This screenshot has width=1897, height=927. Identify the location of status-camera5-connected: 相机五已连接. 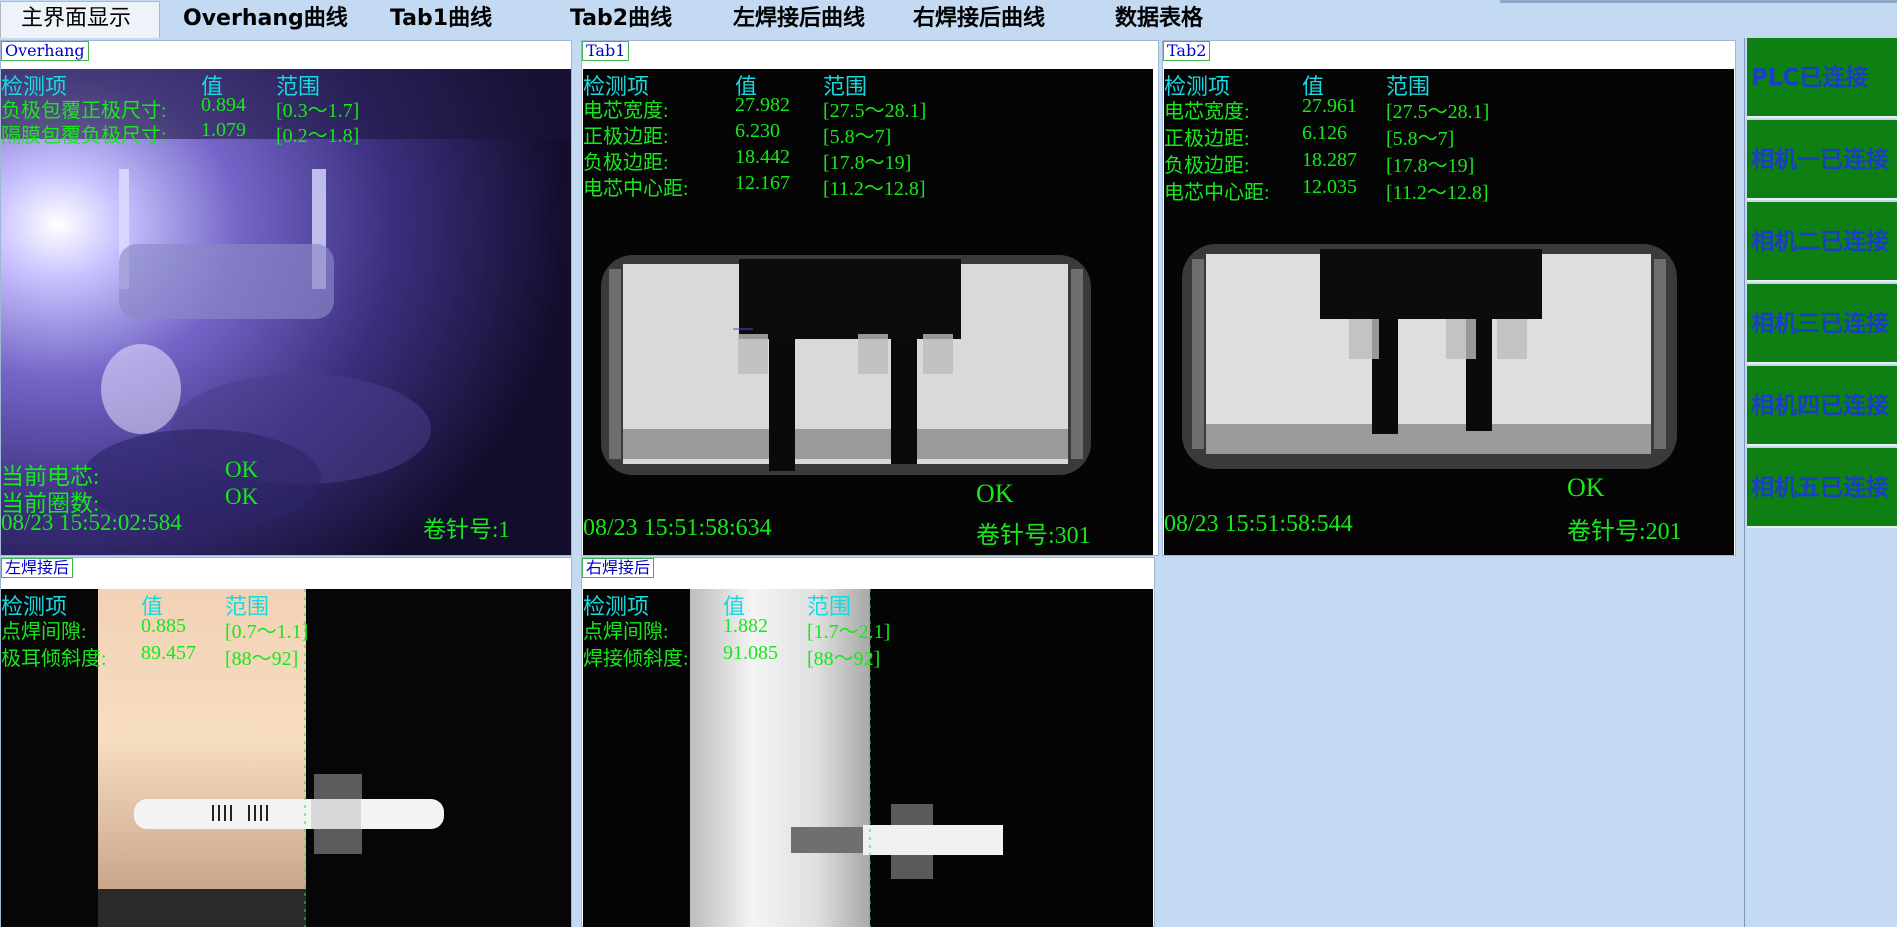
(1822, 488).